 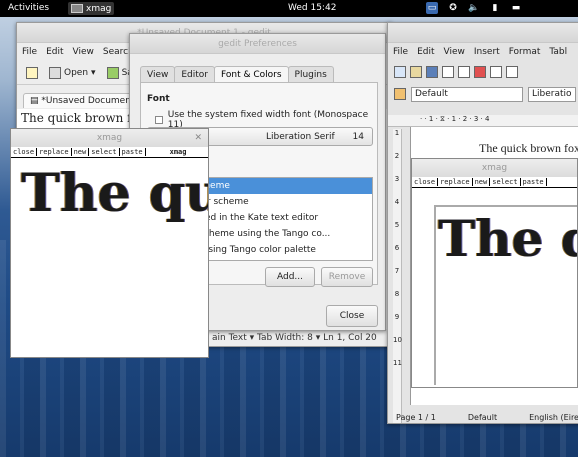 I want to click on xmag-button-bar: close replace new select paste xmag, so click(x=109, y=152).